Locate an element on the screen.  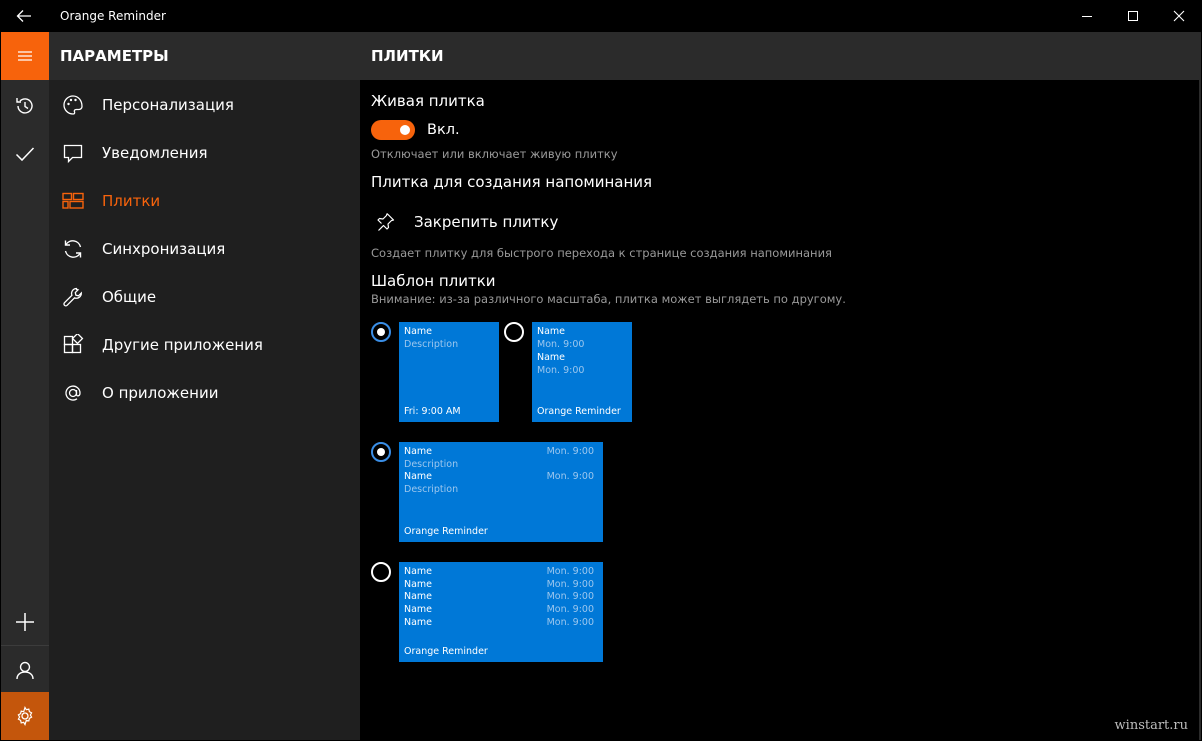
live-tile-toggle is located at coordinates (393, 130).